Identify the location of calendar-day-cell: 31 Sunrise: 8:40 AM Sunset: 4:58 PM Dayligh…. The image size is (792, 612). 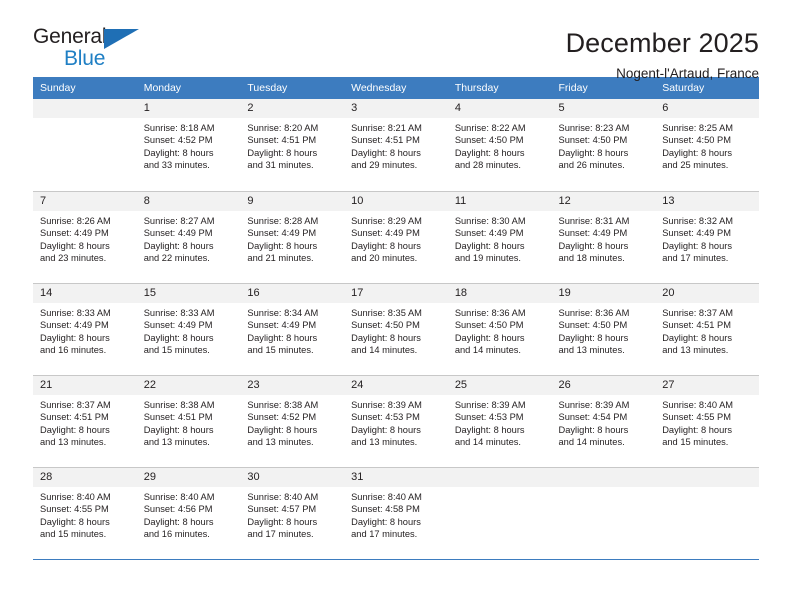
(396, 513).